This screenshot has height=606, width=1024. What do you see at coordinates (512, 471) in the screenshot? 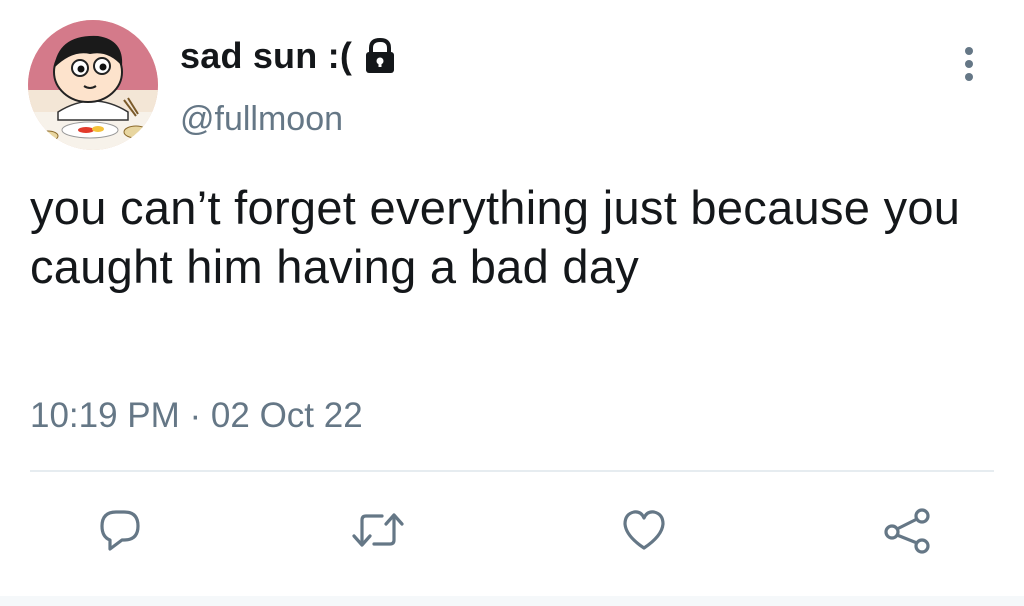
I see `divider` at bounding box center [512, 471].